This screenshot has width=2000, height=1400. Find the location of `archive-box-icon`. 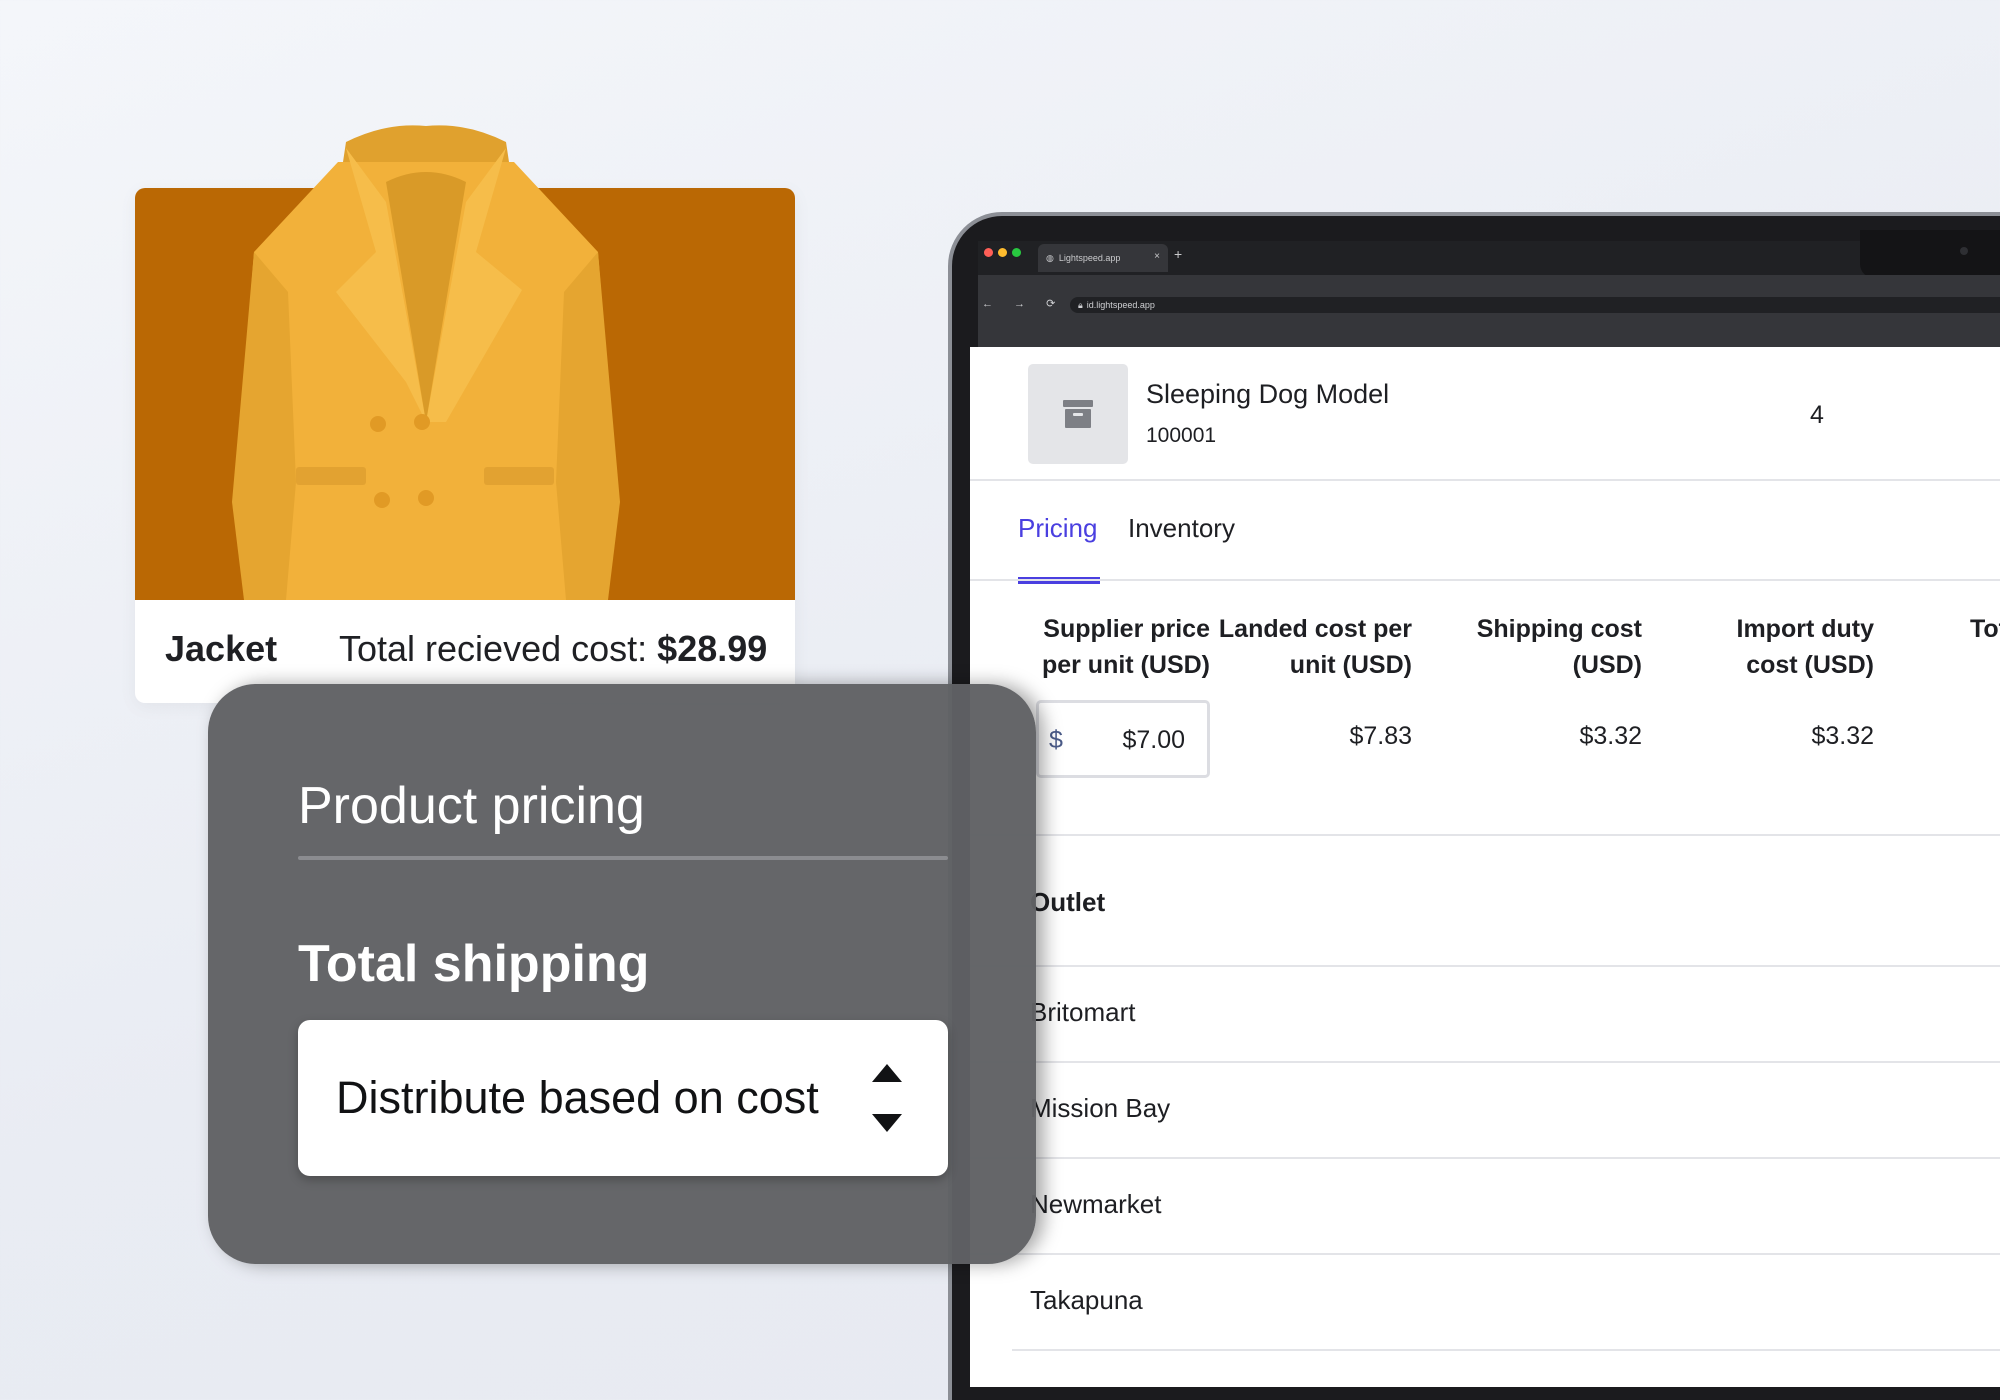

archive-box-icon is located at coordinates (1078, 414).